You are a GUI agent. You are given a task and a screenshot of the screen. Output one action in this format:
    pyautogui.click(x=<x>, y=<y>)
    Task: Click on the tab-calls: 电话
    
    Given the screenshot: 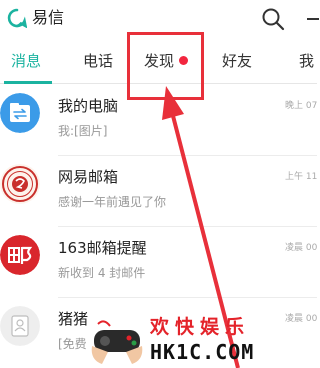 What is the action you would take?
    pyautogui.click(x=98, y=61)
    